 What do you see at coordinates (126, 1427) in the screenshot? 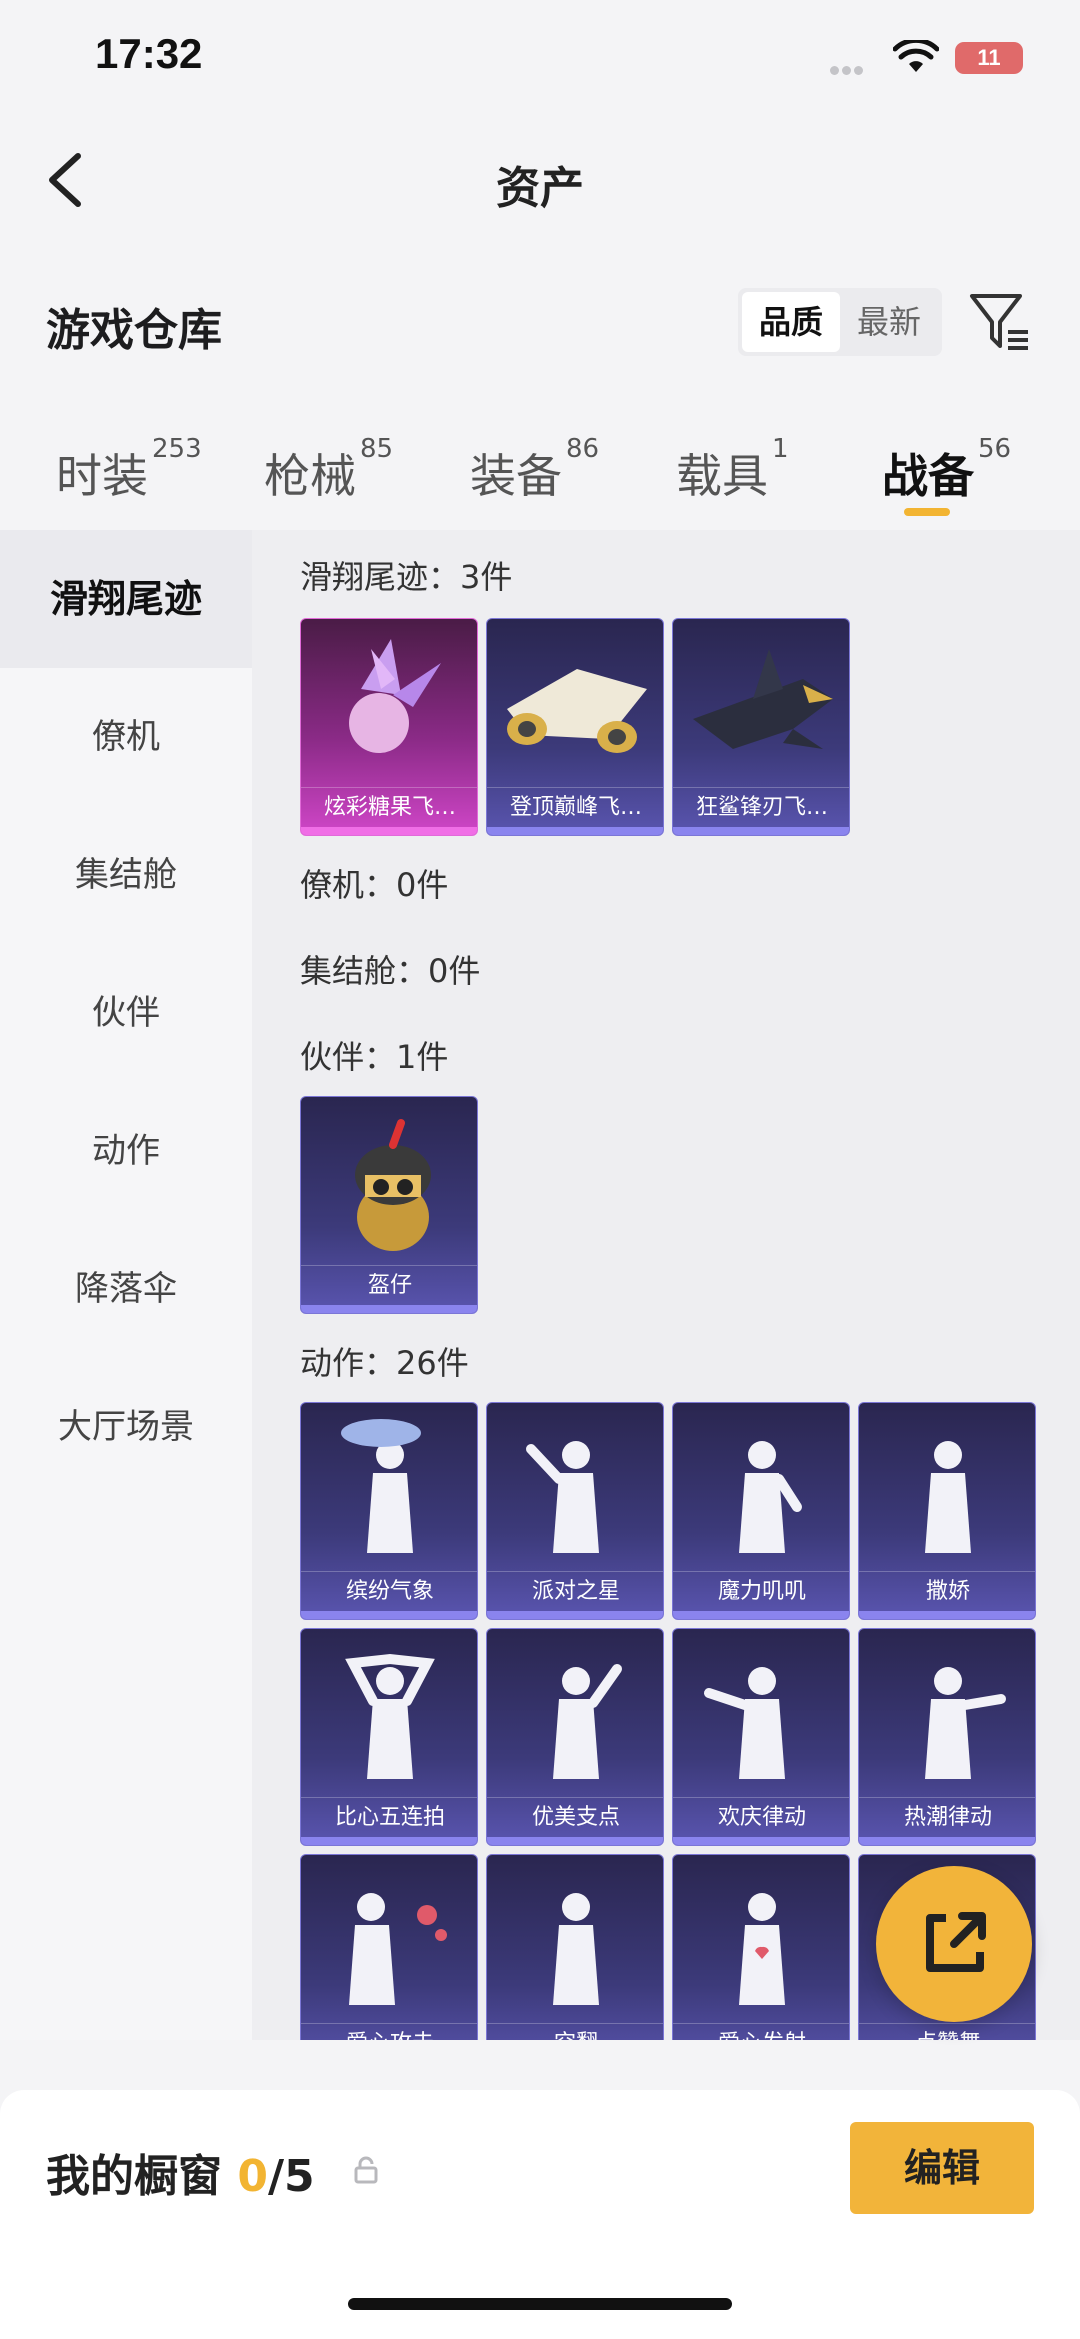
I see `sidebar-item-lobby: 大厅场景` at bounding box center [126, 1427].